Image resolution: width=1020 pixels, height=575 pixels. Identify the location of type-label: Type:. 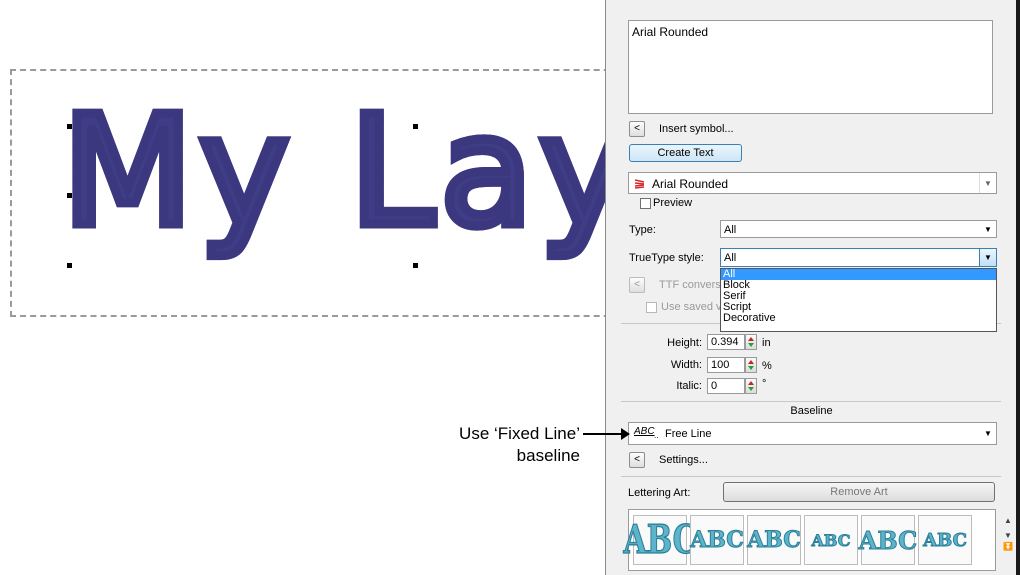
(642, 230).